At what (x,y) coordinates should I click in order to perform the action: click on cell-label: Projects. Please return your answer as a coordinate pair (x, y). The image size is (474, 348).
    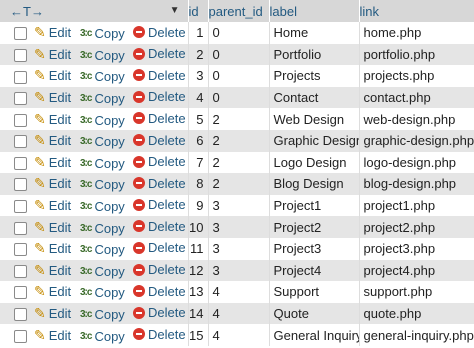
    Looking at the image, I should click on (314, 76).